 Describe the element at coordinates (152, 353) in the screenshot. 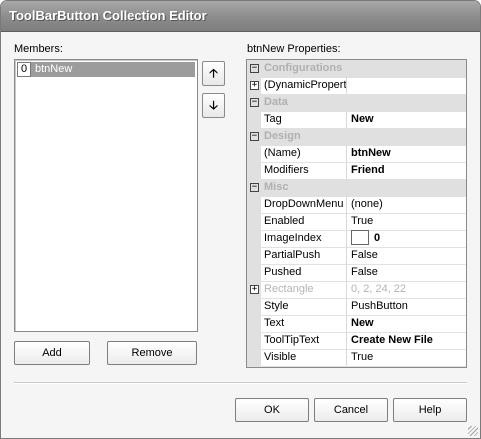

I see `remove-button: Remove` at that location.